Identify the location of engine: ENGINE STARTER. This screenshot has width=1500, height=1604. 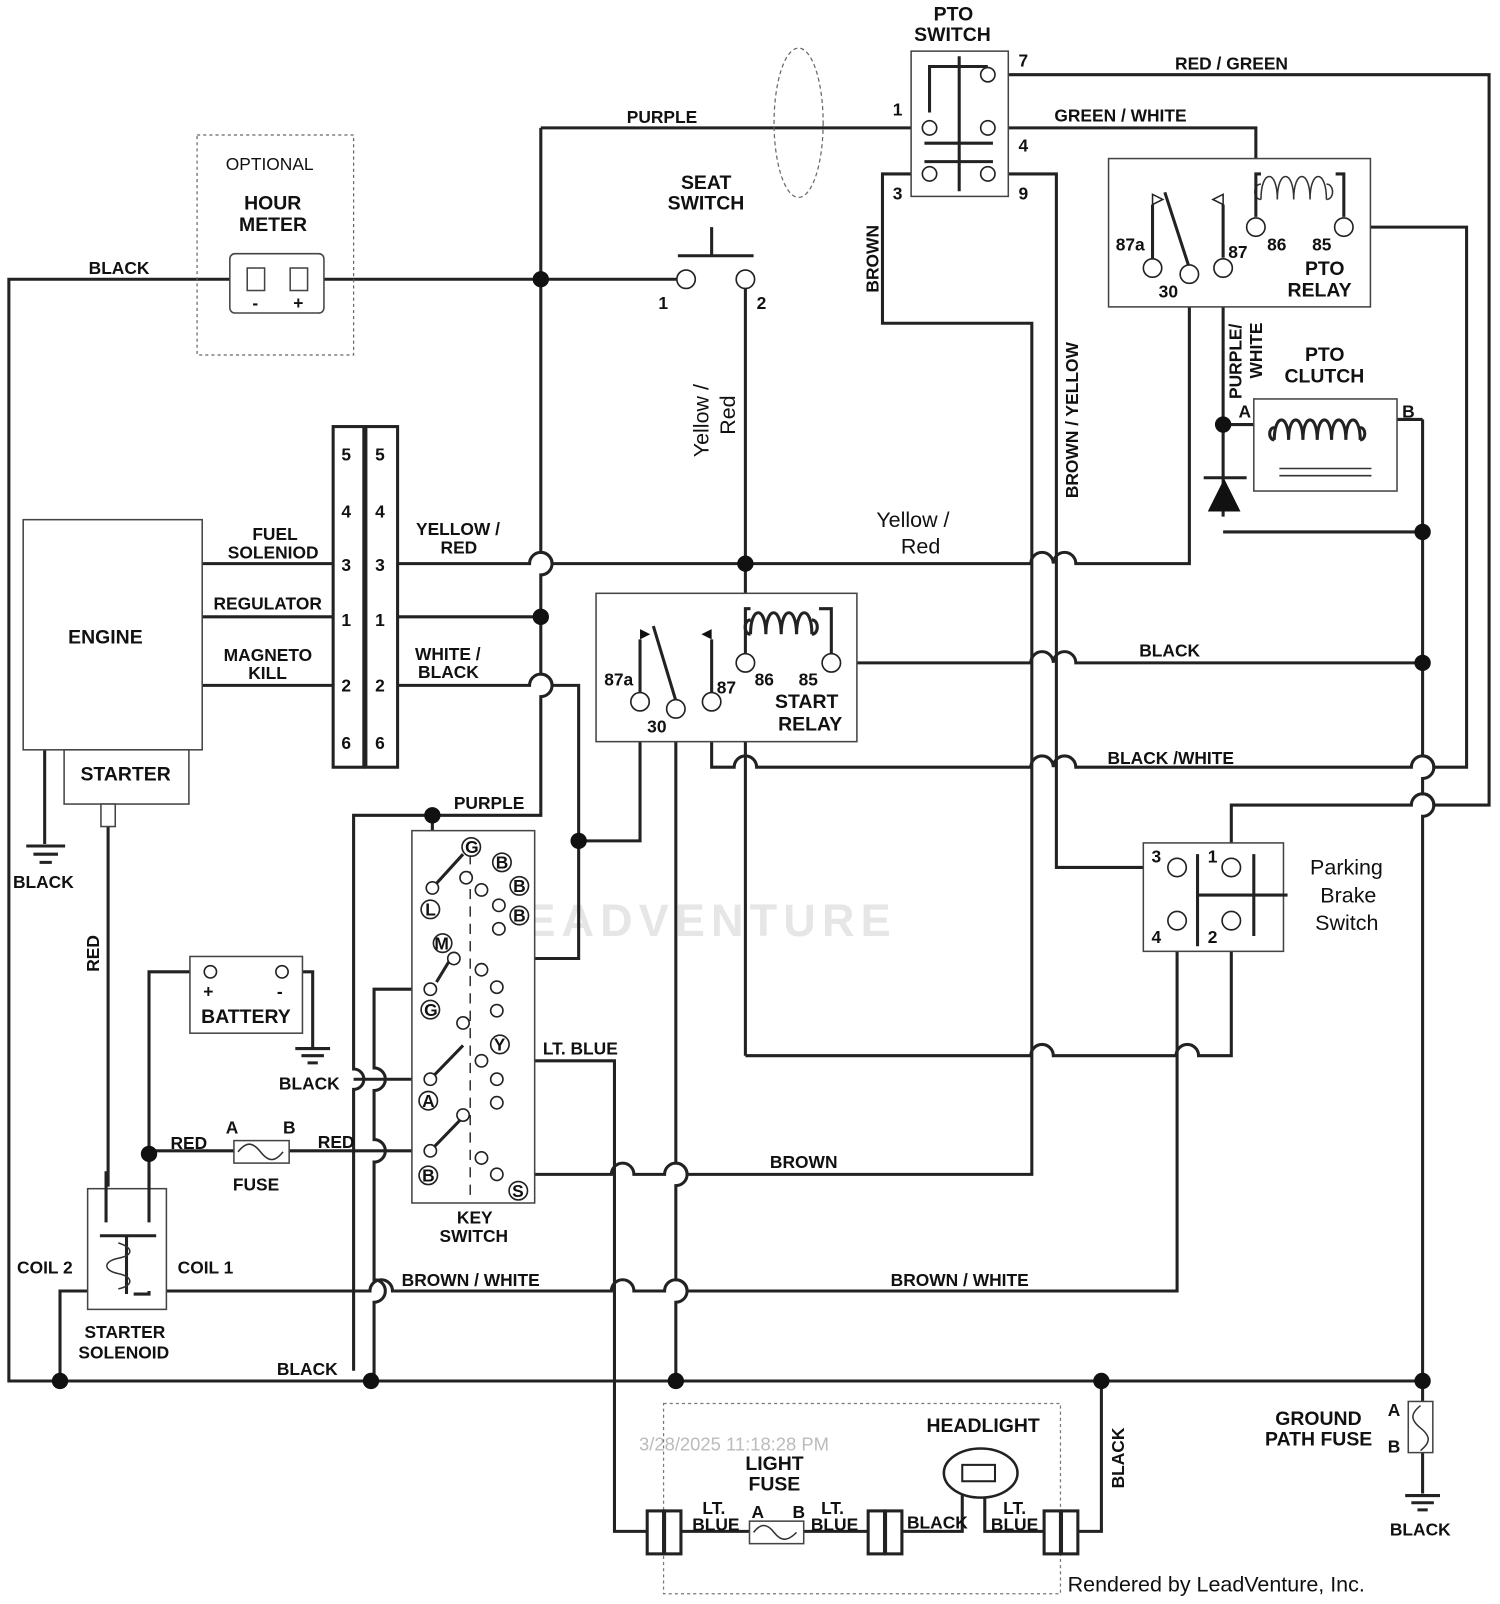
(112, 673).